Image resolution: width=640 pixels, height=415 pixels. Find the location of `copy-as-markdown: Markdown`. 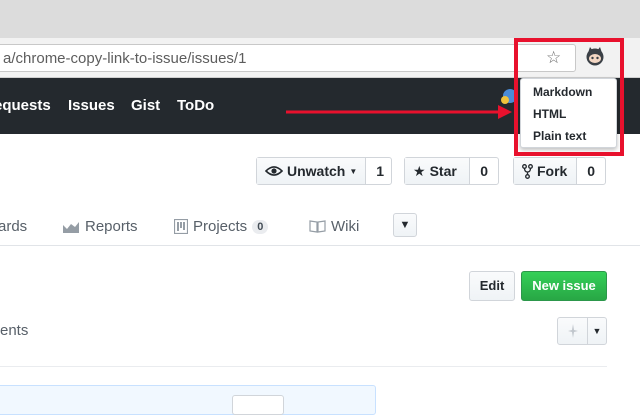

copy-as-markdown: Markdown is located at coordinates (562, 92).